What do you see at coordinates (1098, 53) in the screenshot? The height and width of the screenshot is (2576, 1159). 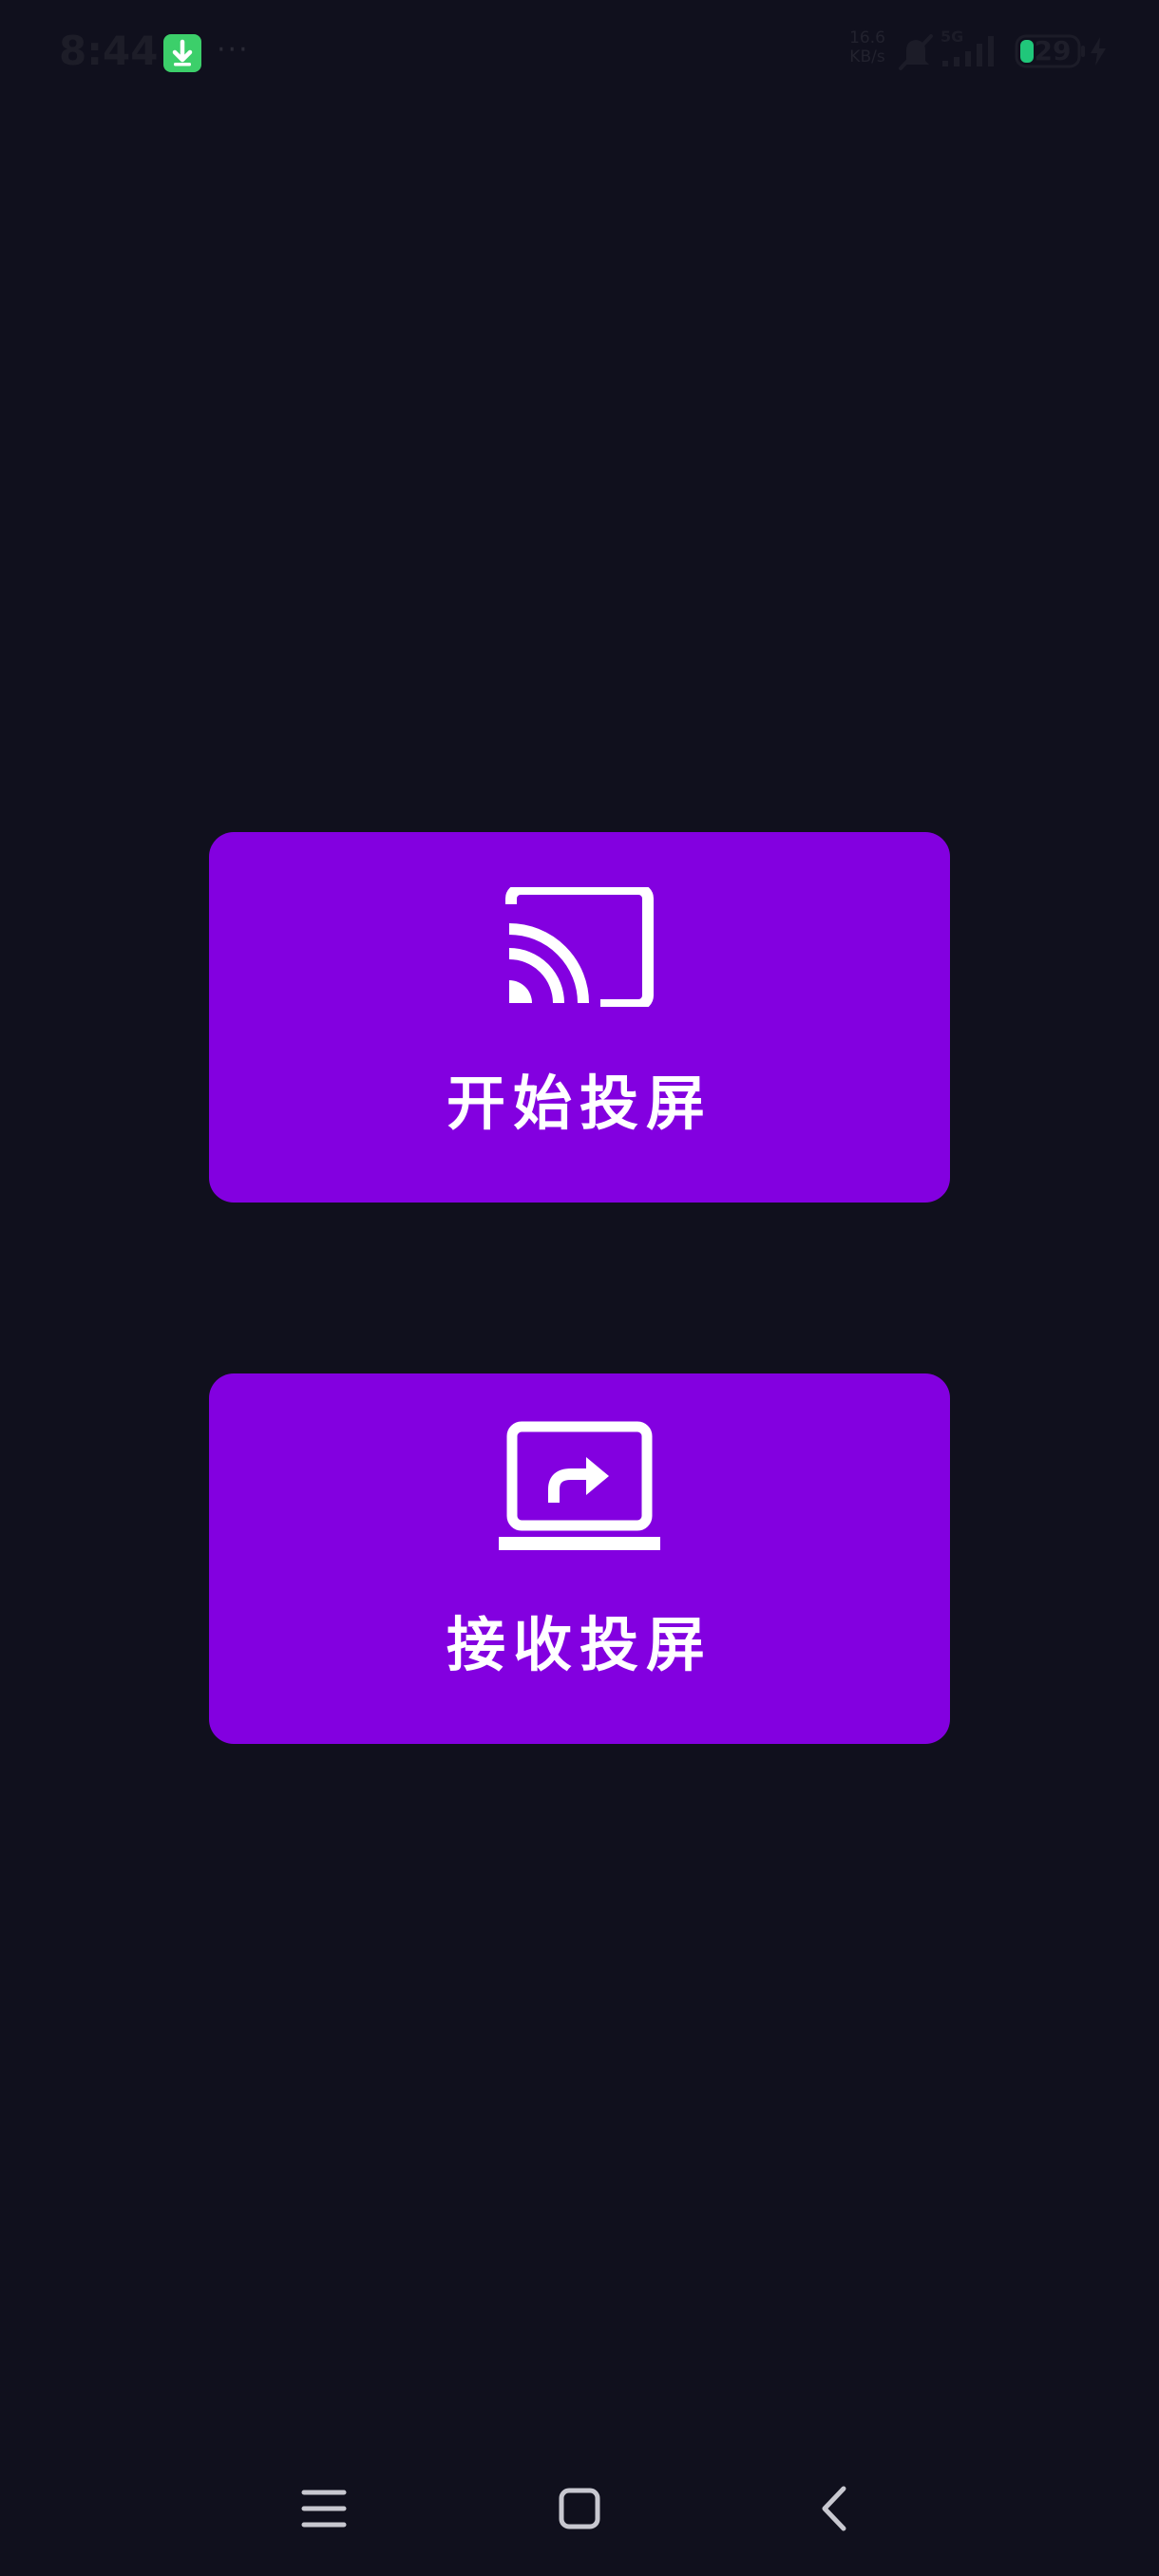 I see `charging-icon` at bounding box center [1098, 53].